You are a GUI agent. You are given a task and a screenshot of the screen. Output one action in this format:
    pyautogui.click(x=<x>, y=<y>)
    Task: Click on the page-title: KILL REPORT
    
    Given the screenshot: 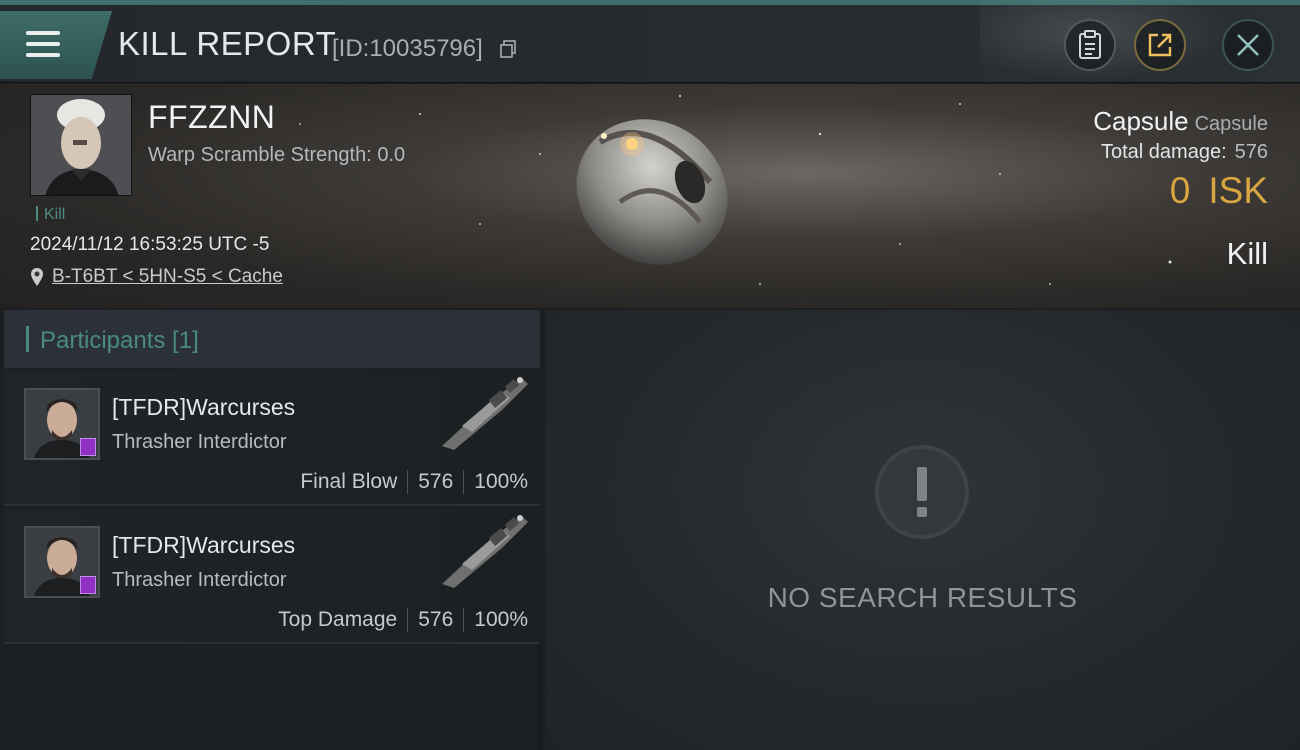 What is the action you would take?
    pyautogui.click(x=227, y=43)
    